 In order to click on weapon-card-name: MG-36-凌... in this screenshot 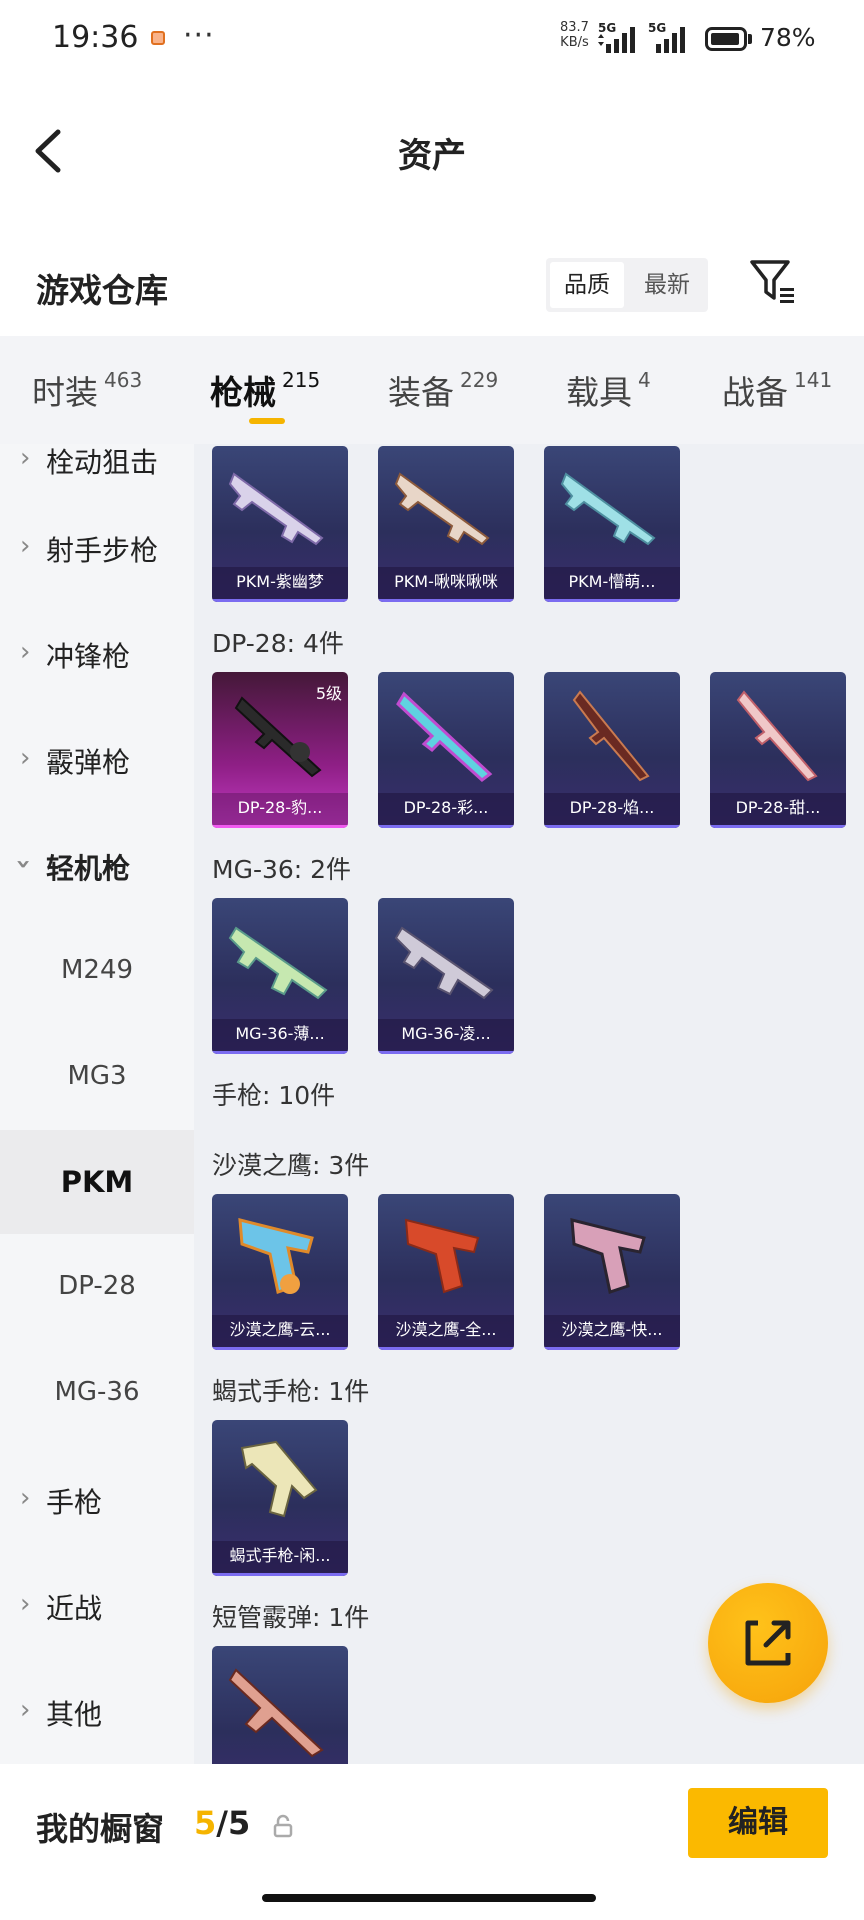, I will do `click(446, 1036)`.